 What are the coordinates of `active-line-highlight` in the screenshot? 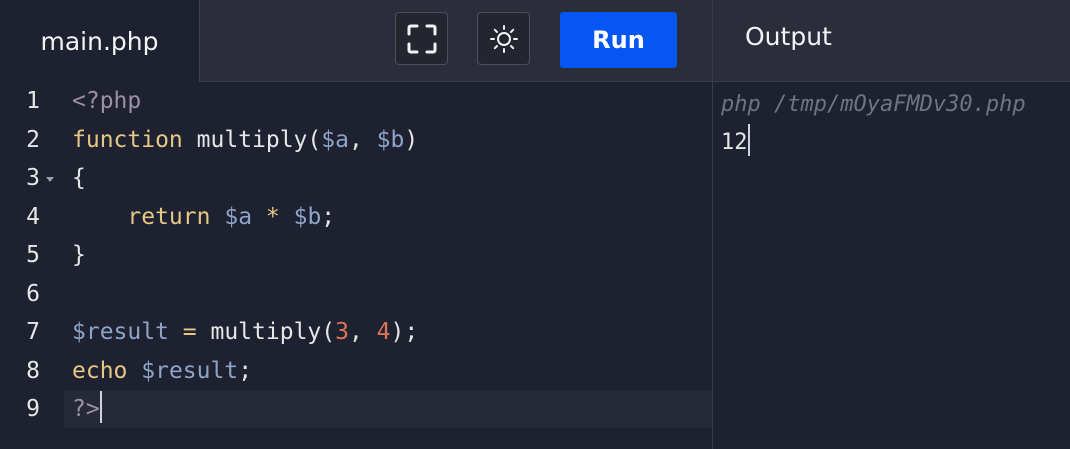 It's located at (388, 409).